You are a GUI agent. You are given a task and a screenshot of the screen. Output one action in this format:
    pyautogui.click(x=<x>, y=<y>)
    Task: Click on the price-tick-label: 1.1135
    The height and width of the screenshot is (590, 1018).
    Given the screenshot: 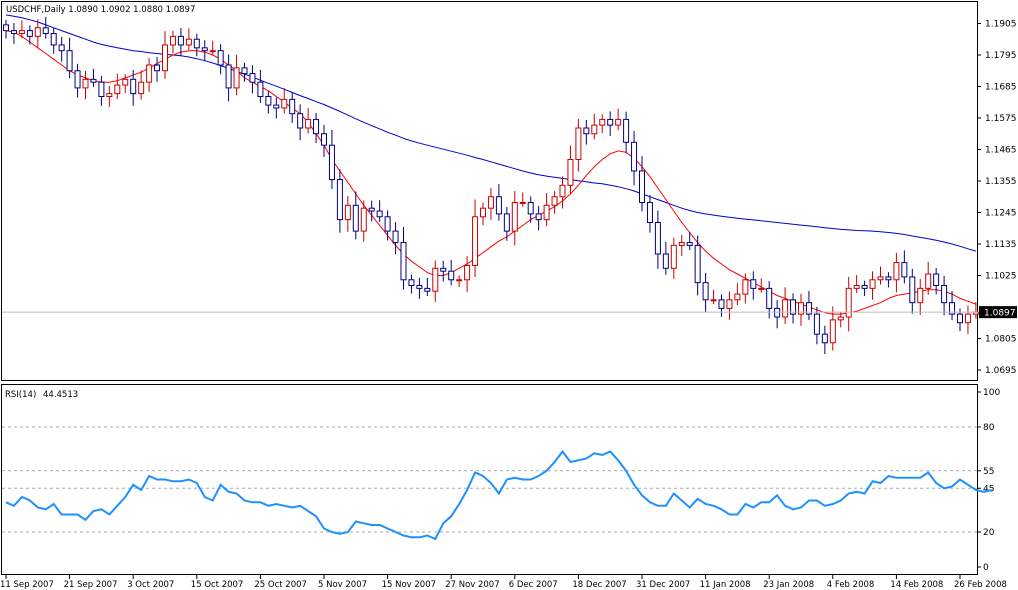 What is the action you would take?
    pyautogui.click(x=1001, y=245)
    